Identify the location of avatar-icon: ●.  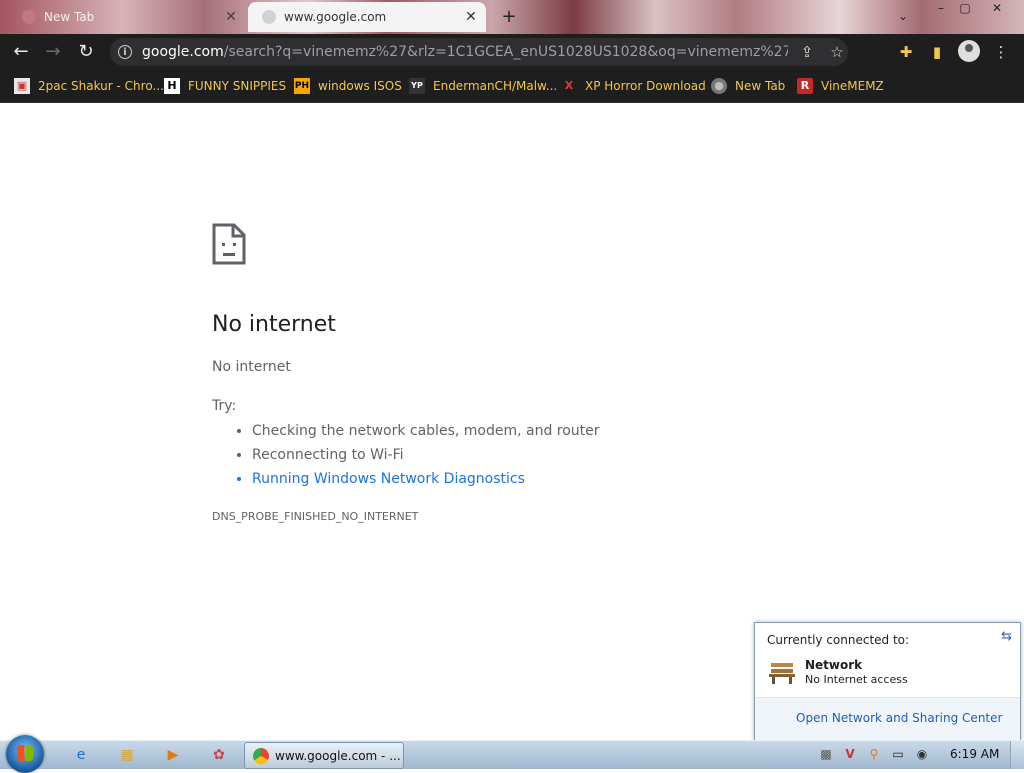
(719, 86).